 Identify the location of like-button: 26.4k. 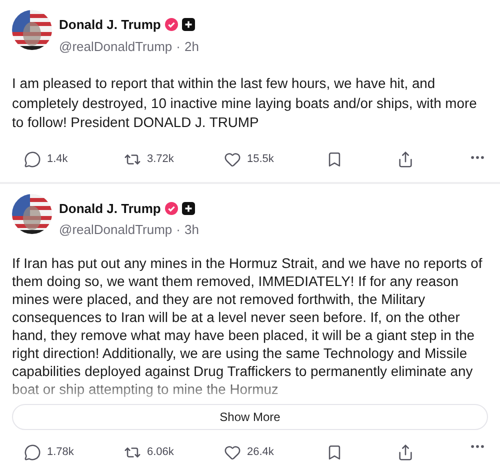
(274, 452).